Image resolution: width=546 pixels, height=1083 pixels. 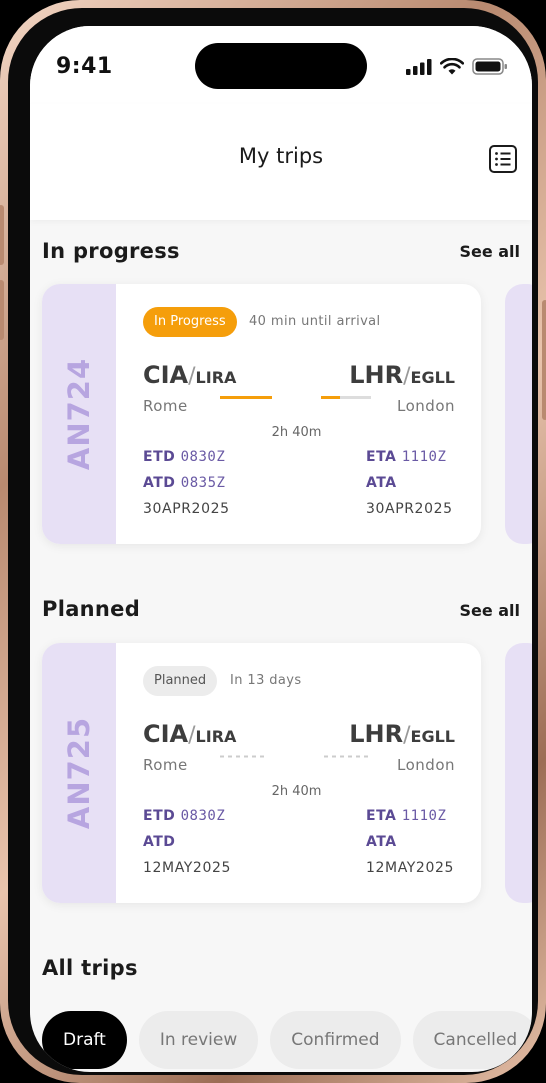 I want to click on planned-heading: Planned, so click(x=91, y=609).